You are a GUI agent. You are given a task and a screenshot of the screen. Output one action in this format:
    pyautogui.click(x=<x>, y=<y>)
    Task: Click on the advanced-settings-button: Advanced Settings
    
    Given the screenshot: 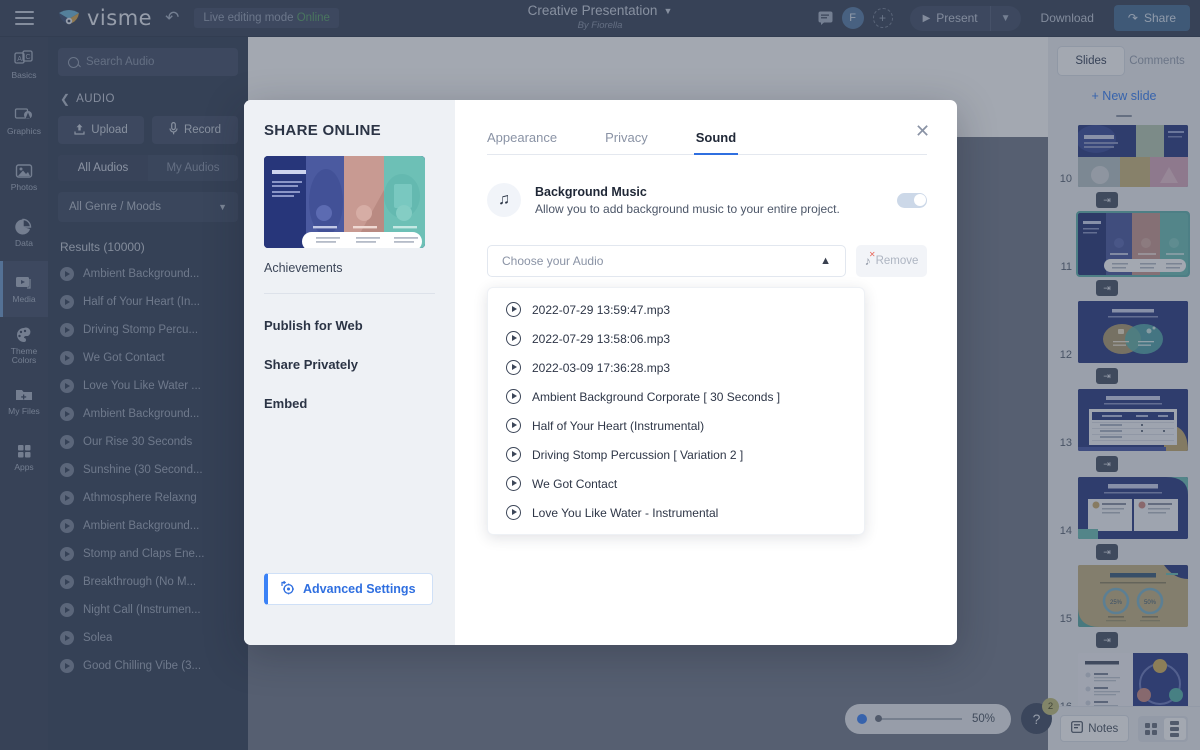 What is the action you would take?
    pyautogui.click(x=348, y=589)
    